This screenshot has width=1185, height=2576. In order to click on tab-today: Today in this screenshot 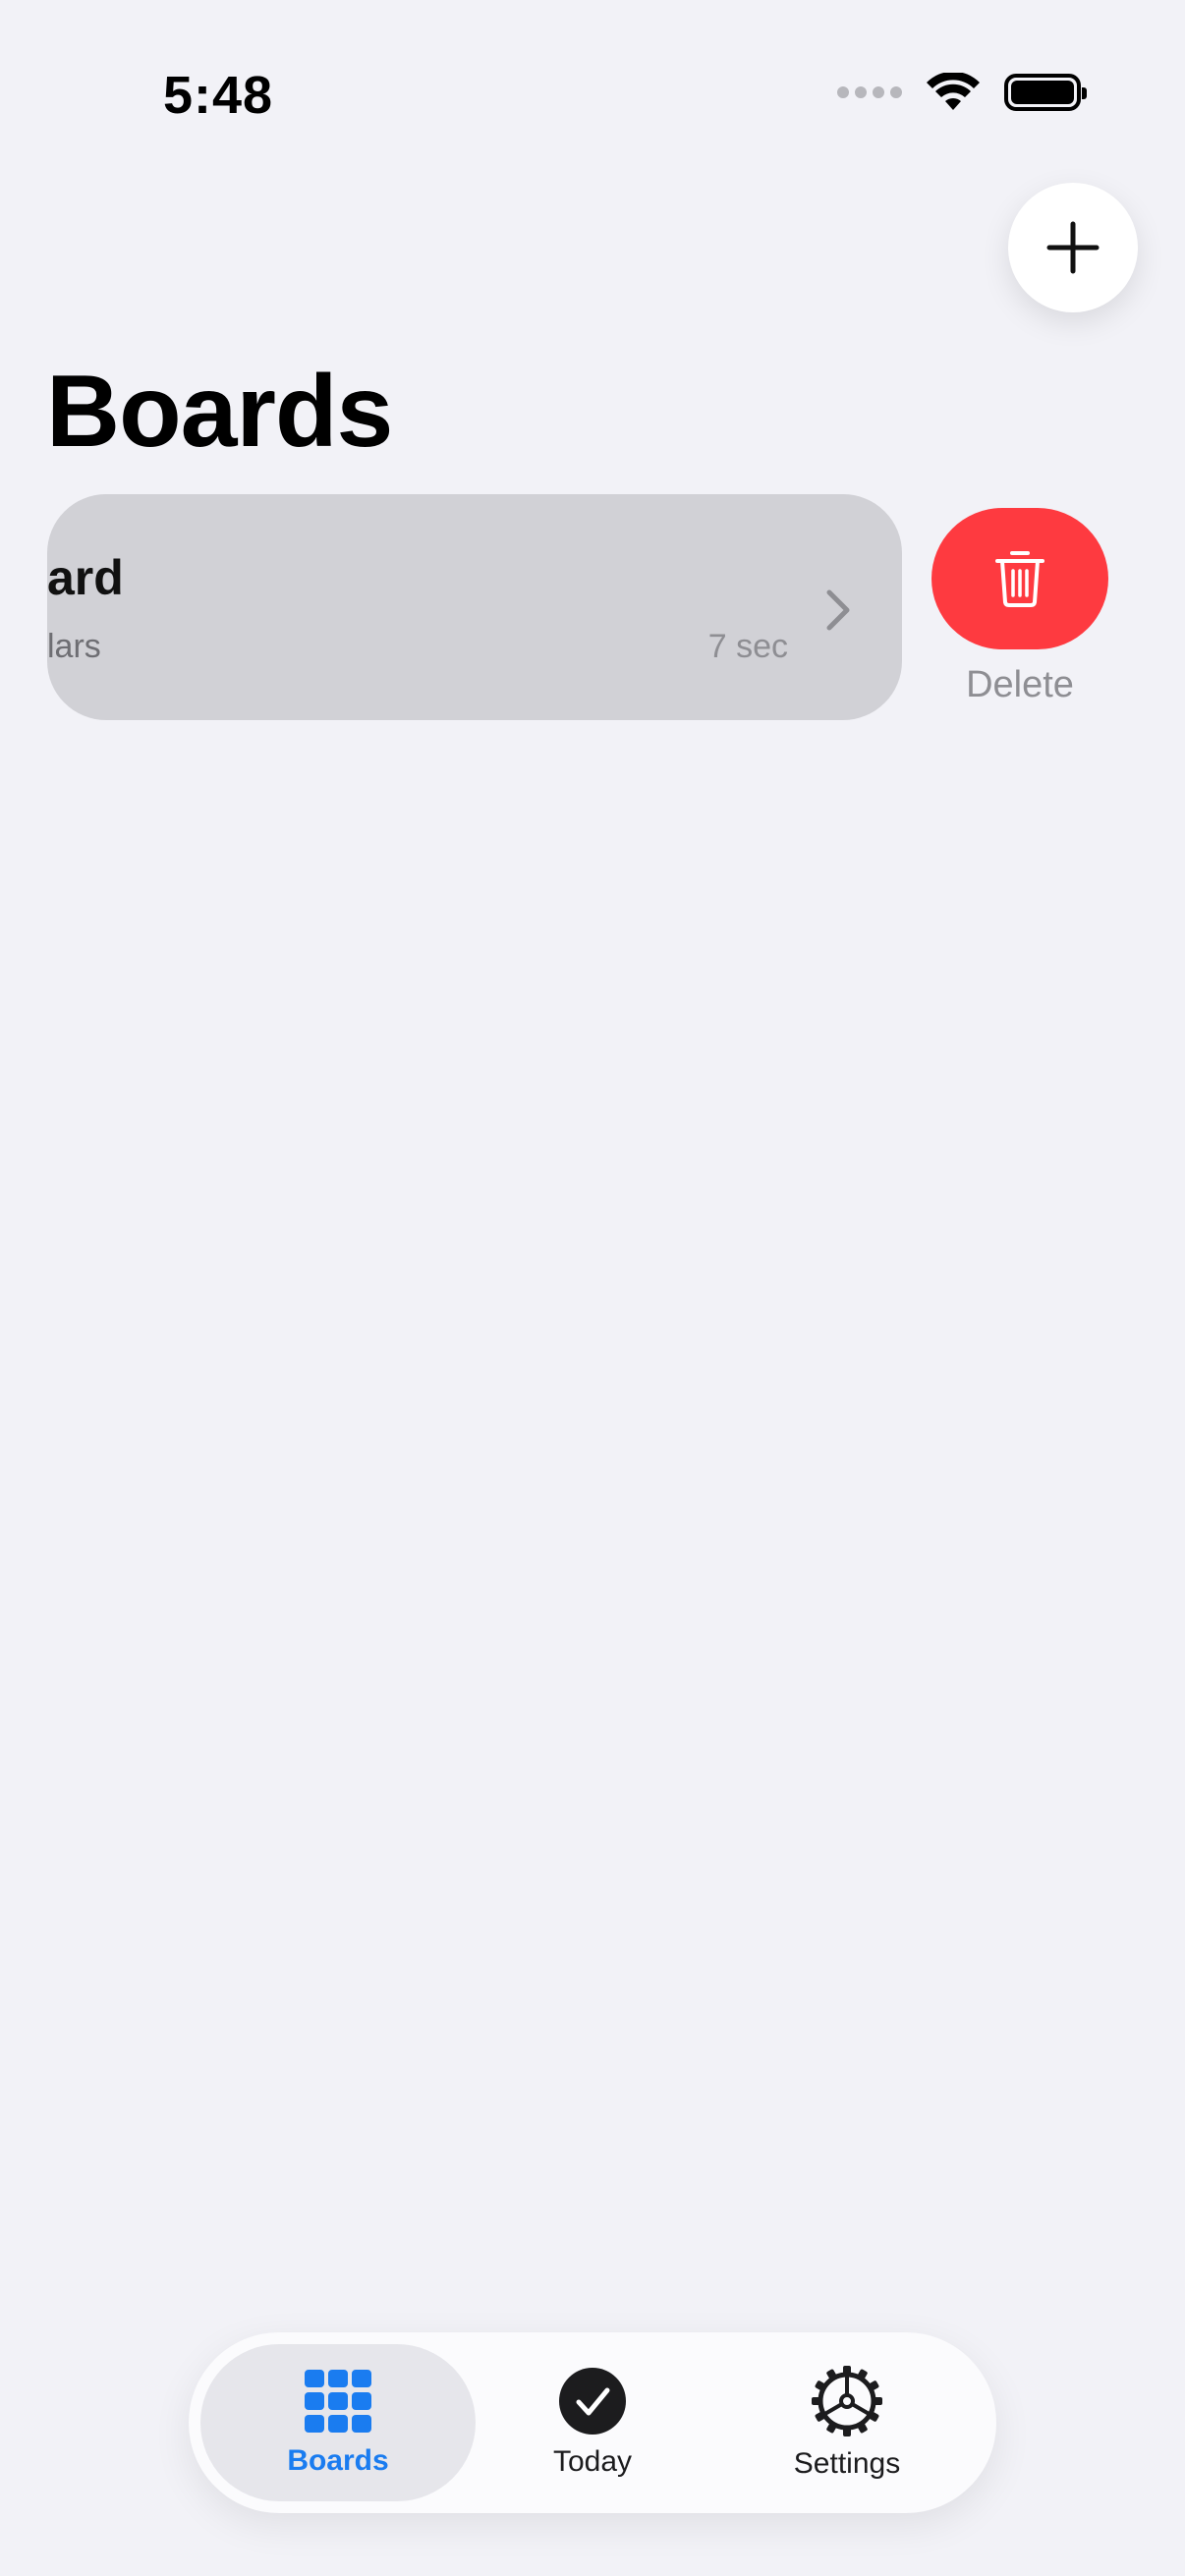, I will do `click(592, 2422)`.